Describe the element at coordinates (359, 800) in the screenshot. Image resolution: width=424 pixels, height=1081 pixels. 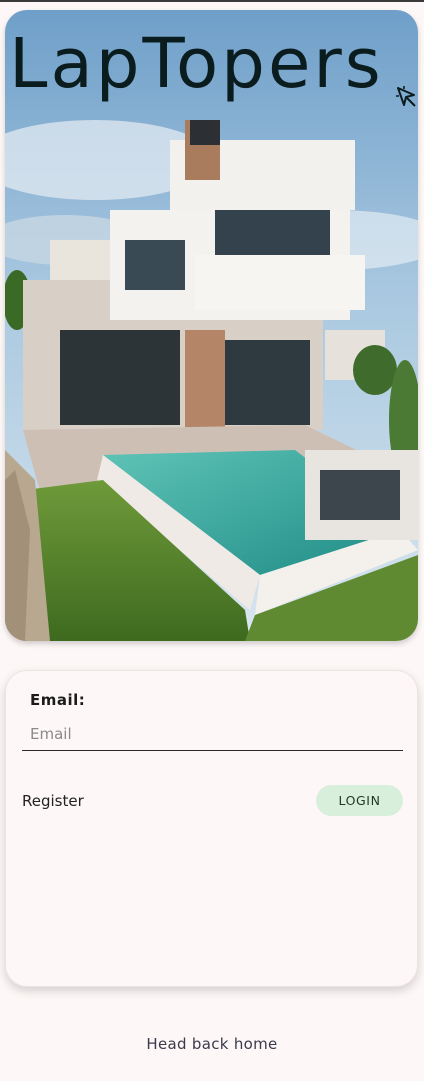
I see `login-button: LOGIN` at that location.